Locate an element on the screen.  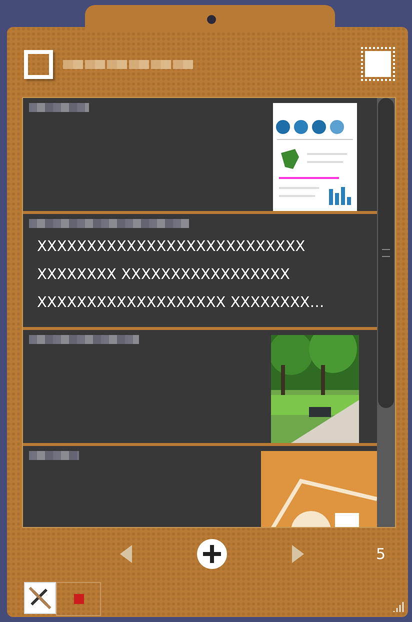
tools-off-button is located at coordinates (40, 598).